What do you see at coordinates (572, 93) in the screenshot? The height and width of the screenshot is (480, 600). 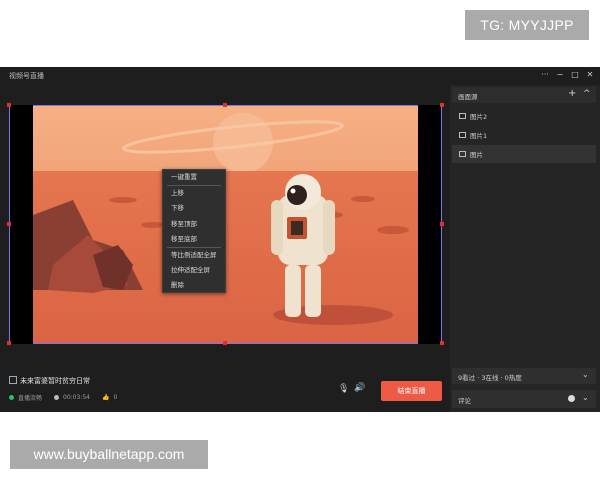 I see `add-source-icon: +` at bounding box center [572, 93].